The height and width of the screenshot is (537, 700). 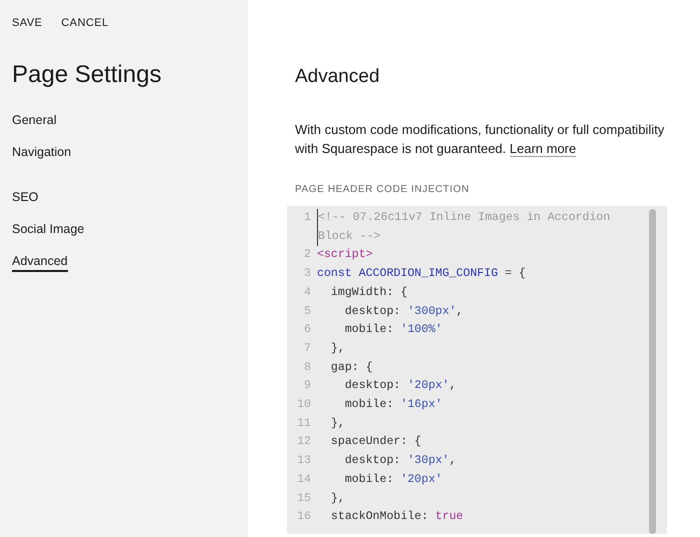 What do you see at coordinates (304, 405) in the screenshot?
I see `line-number: 10` at bounding box center [304, 405].